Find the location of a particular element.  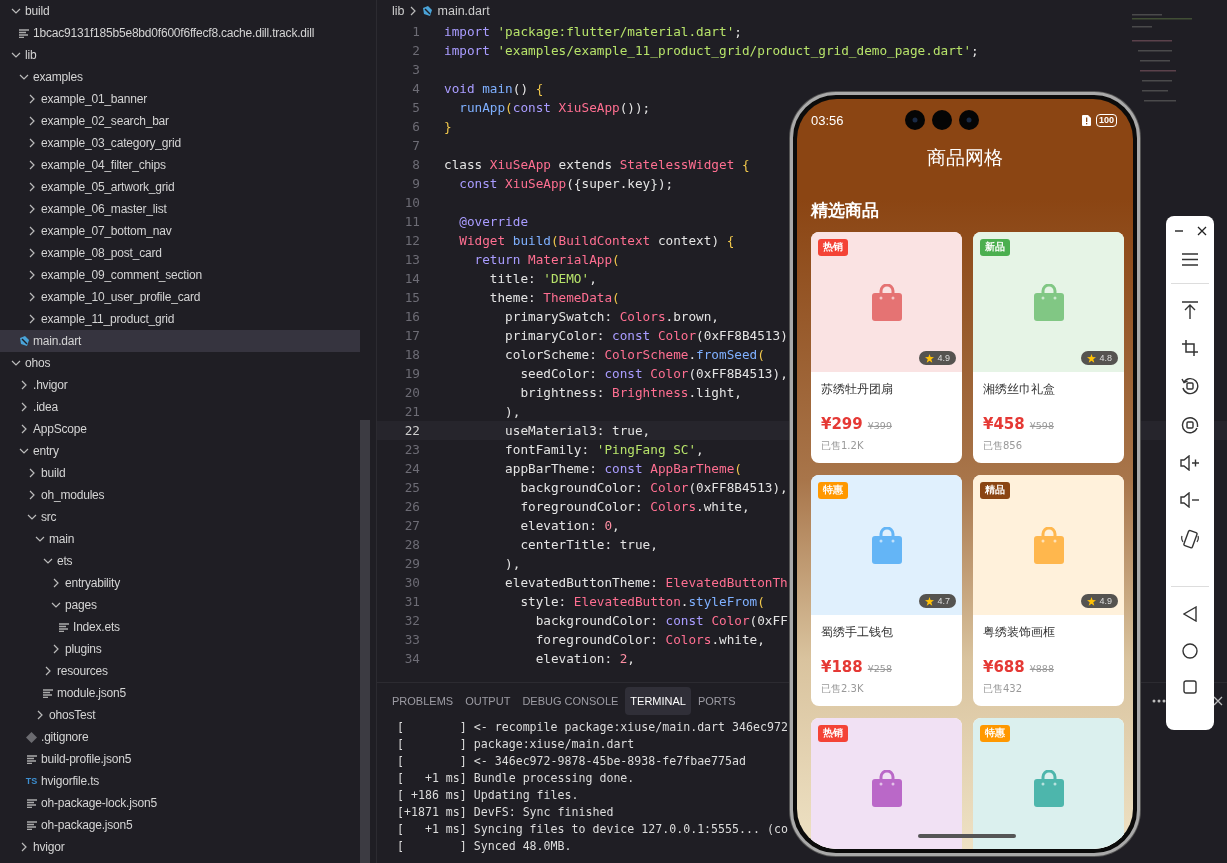

rotate-icon is located at coordinates (1190, 386).